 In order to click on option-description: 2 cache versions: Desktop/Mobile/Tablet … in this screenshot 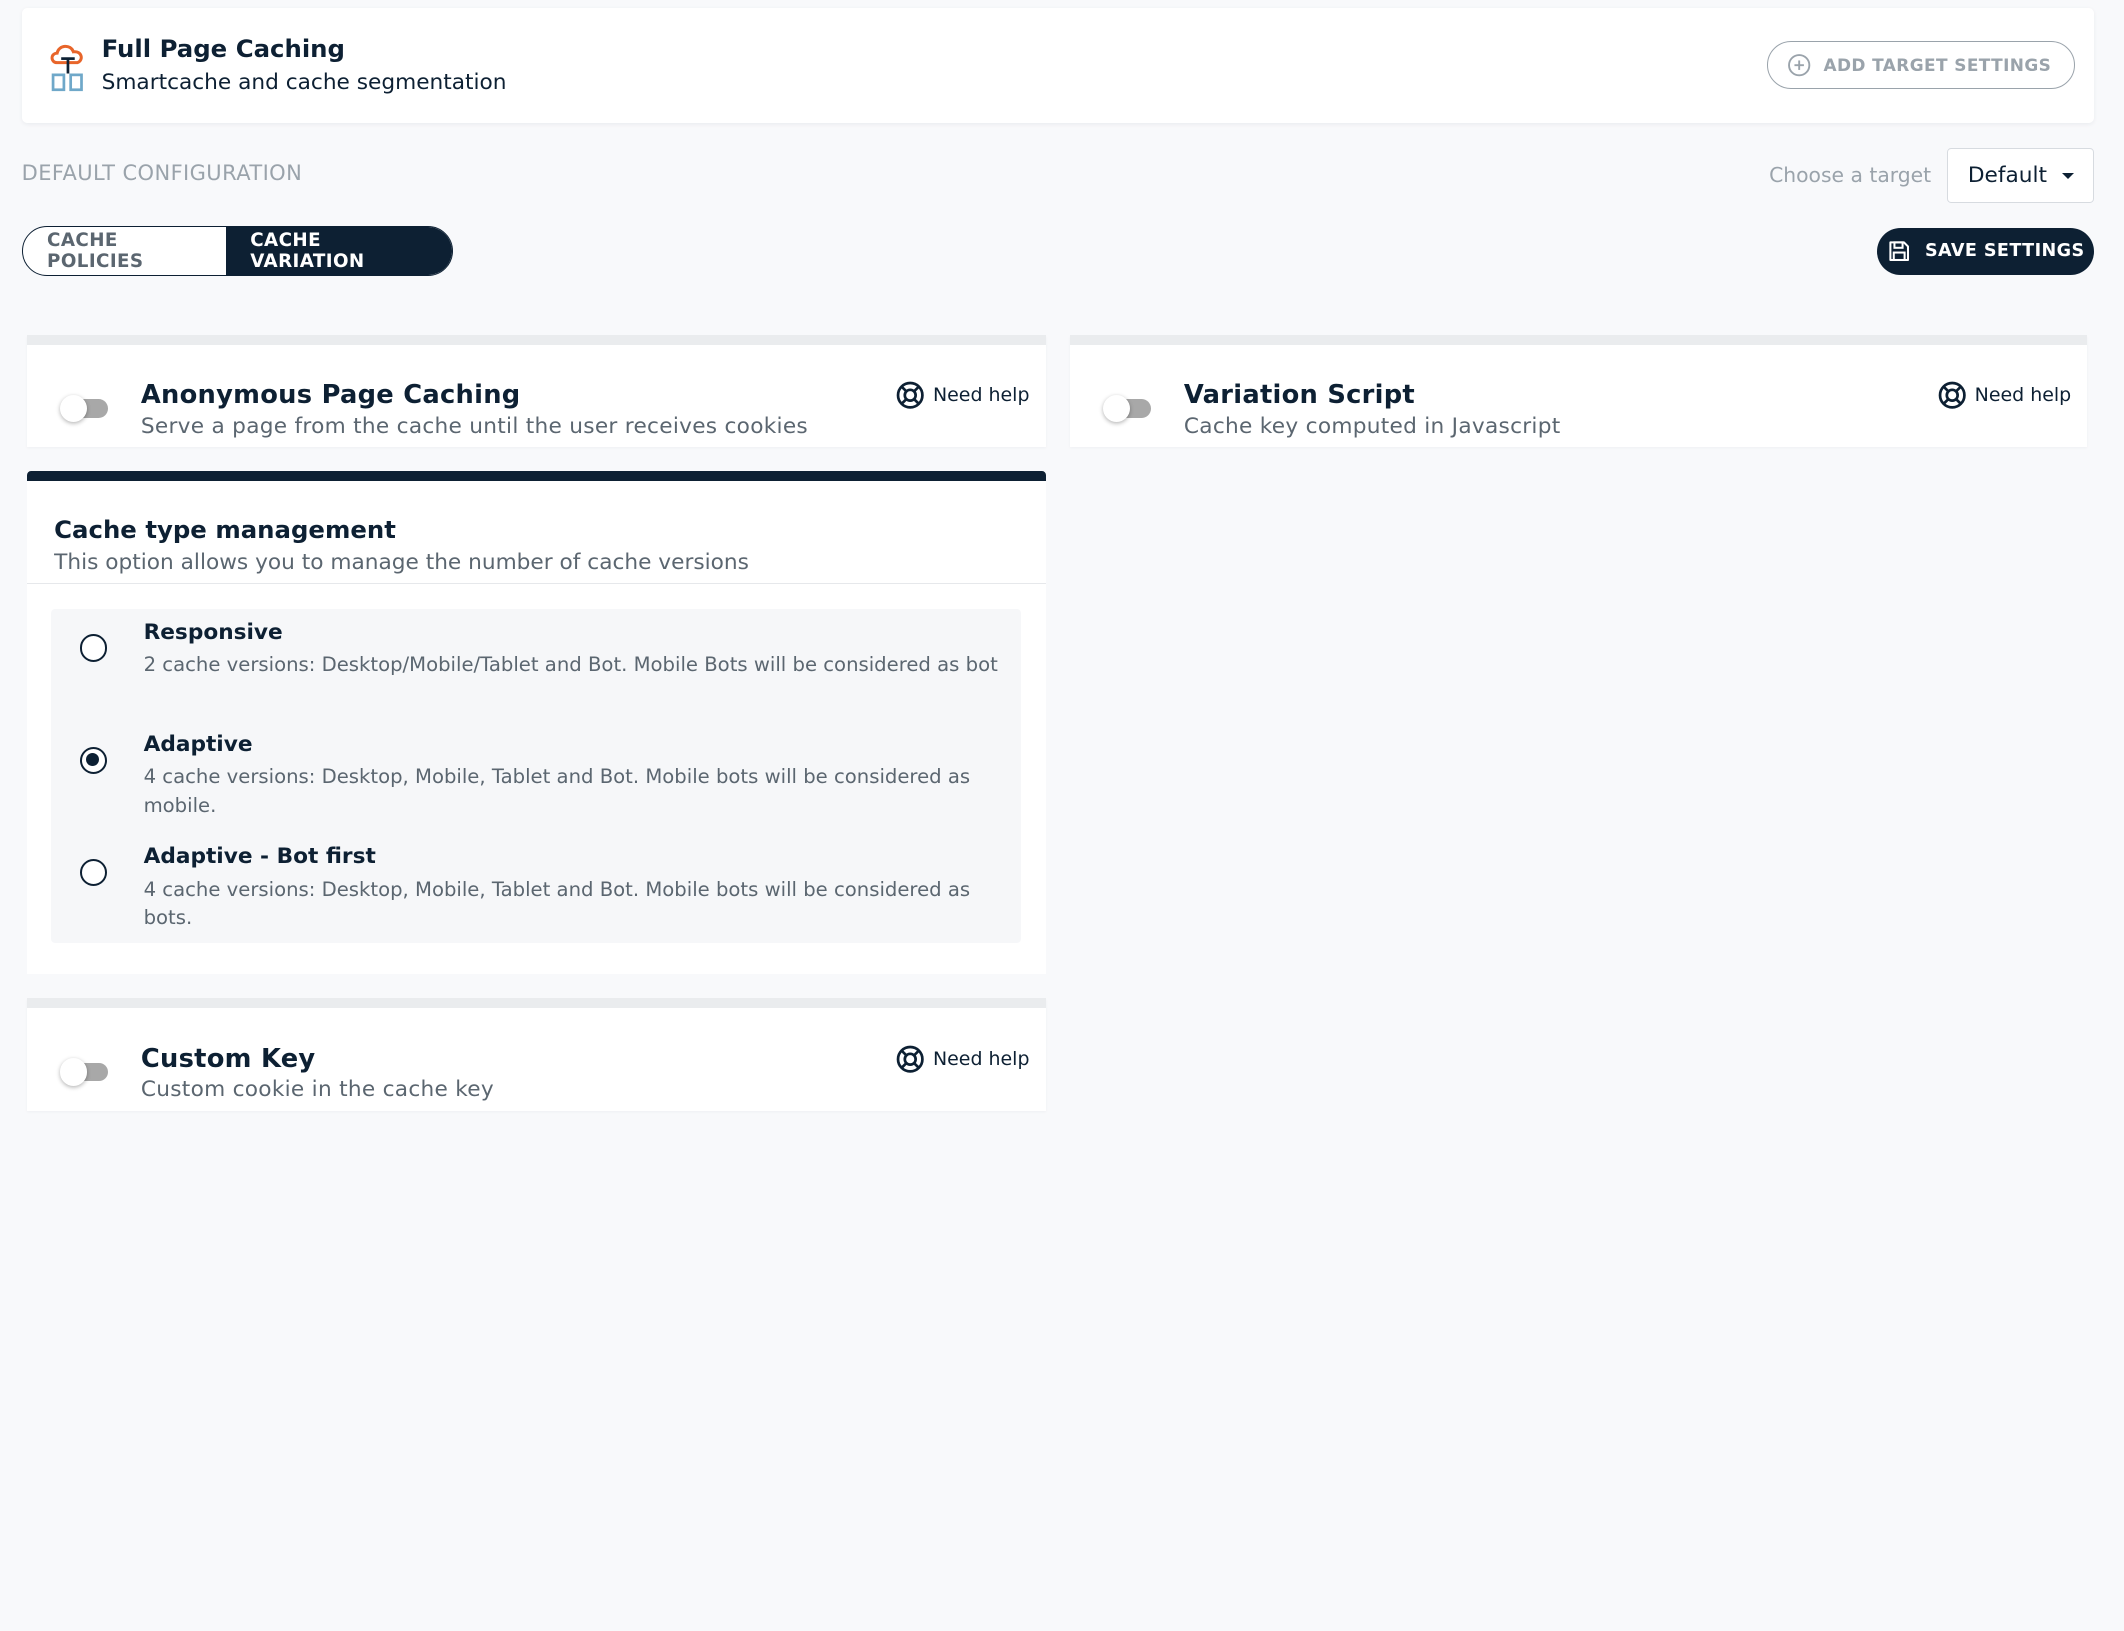, I will do `click(570, 664)`.